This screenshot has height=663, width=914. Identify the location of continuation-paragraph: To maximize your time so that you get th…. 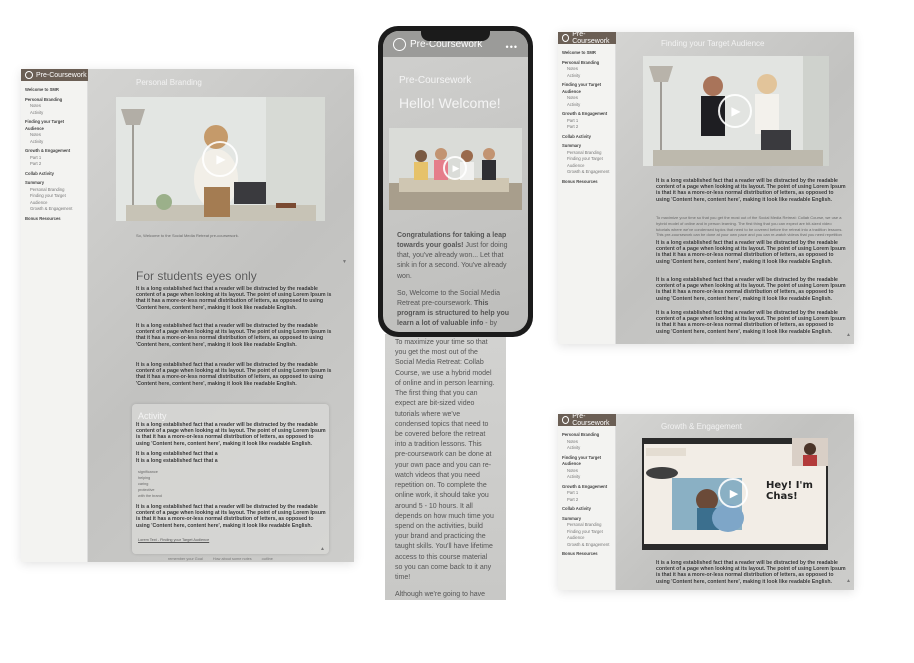
(445, 460).